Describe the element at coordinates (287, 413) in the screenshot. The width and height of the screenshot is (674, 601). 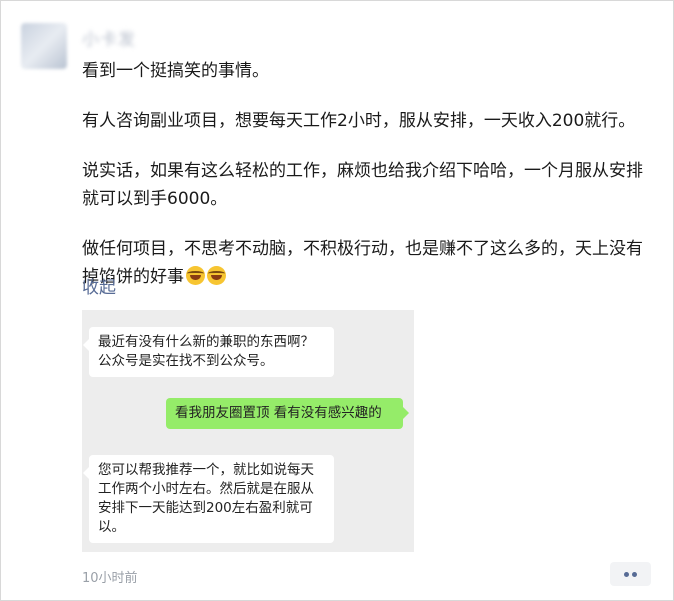
I see `chat-bubble-outgoing: 看我朋友圈置顶 看有没有感兴趣的` at that location.